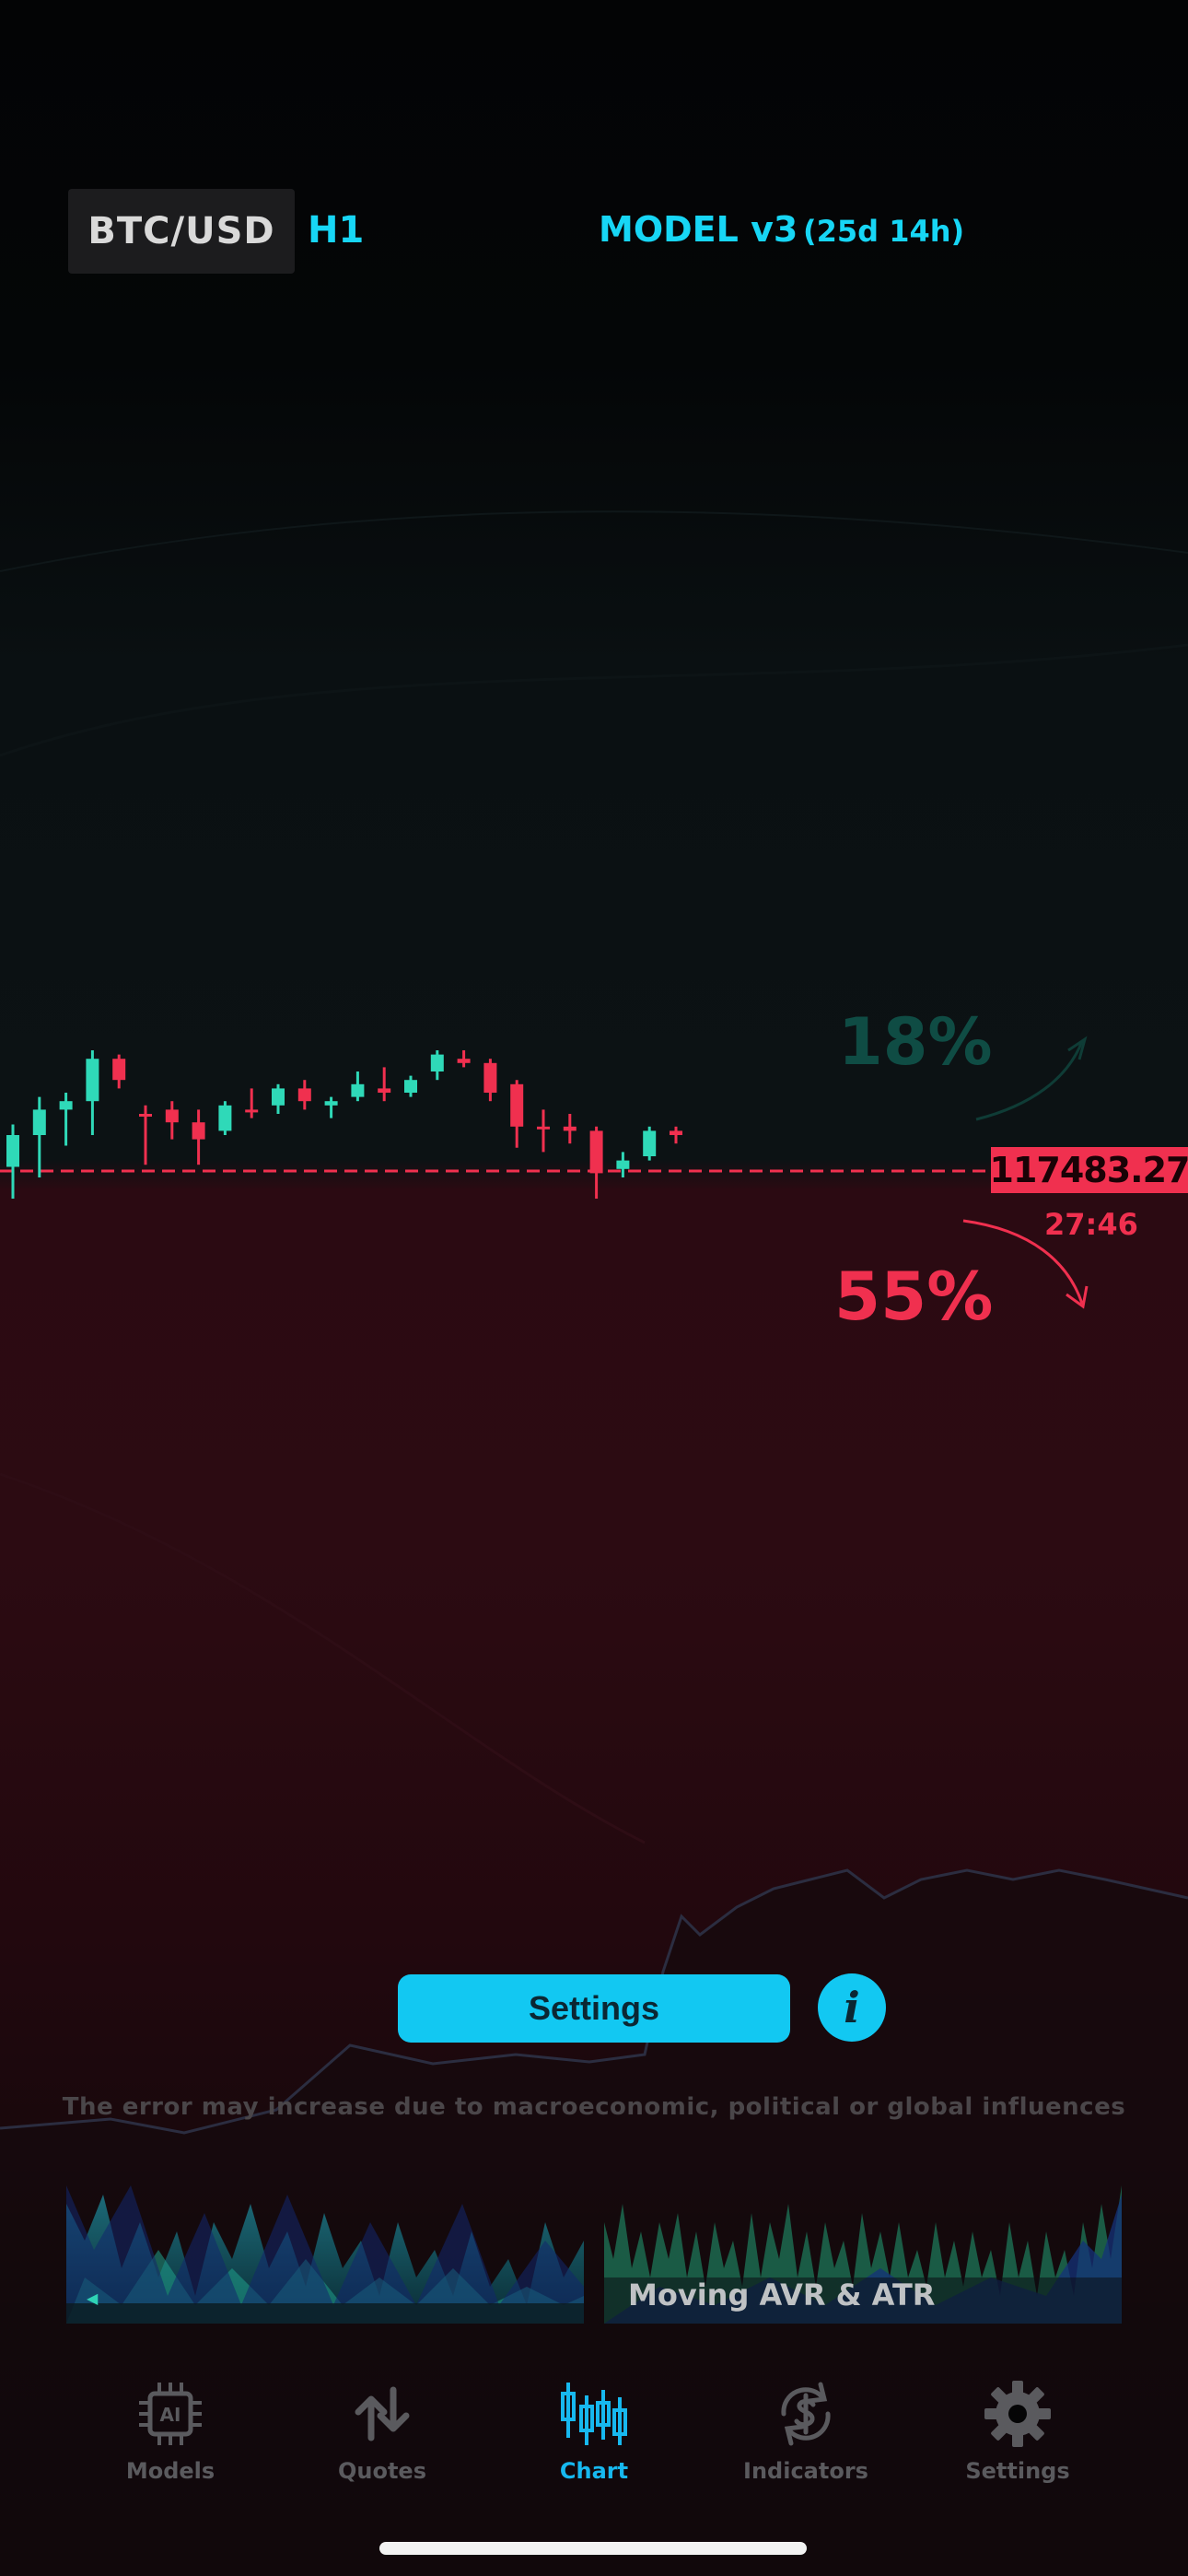  Describe the element at coordinates (344, 1124) in the screenshot. I see `candles` at that location.